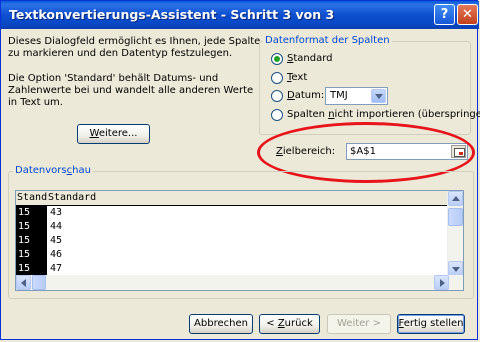 Image resolution: width=480 pixels, height=342 pixels. What do you see at coordinates (40, 212) in the screenshot?
I see `table-row: 15 43` at bounding box center [40, 212].